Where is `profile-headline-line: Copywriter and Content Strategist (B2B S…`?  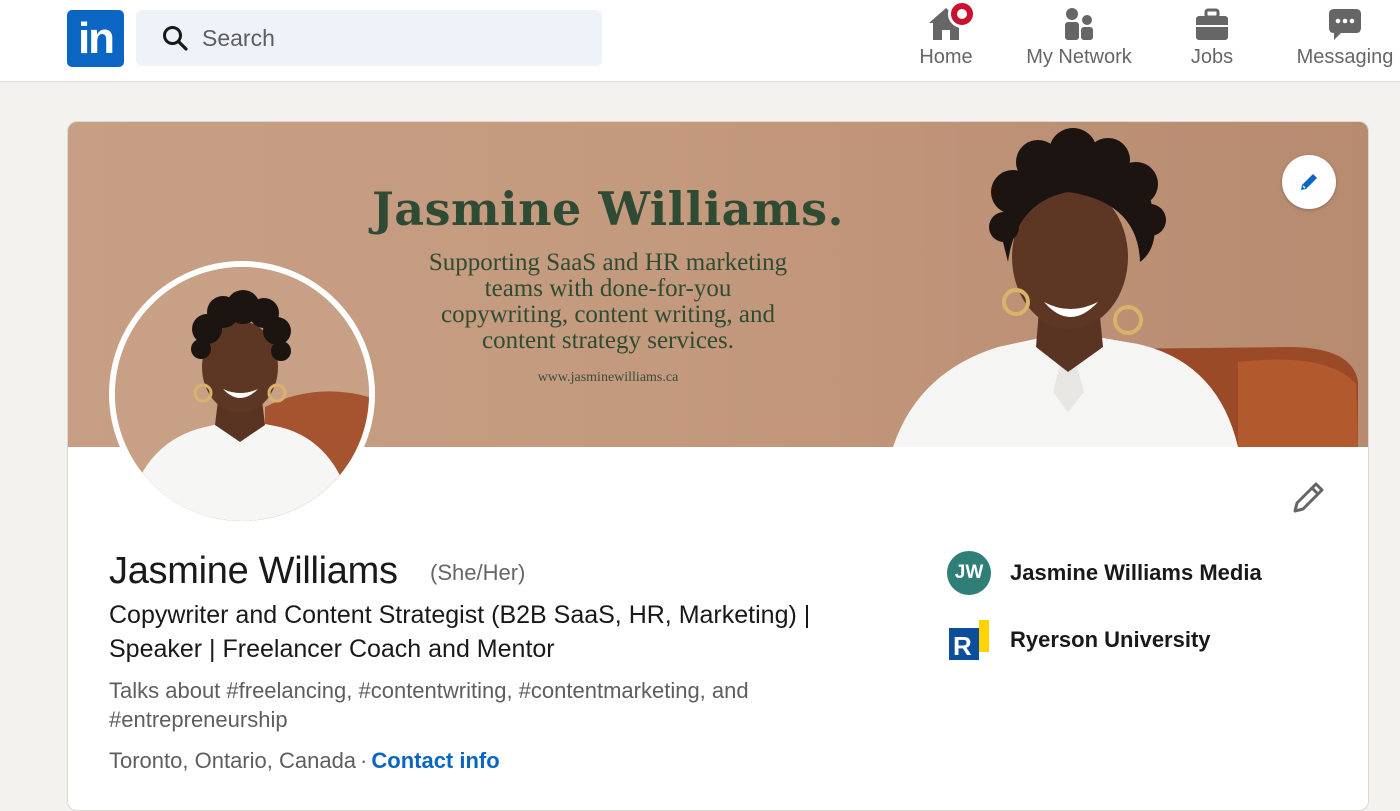 profile-headline-line: Copywriter and Content Strategist (B2B S… is located at coordinates (460, 615).